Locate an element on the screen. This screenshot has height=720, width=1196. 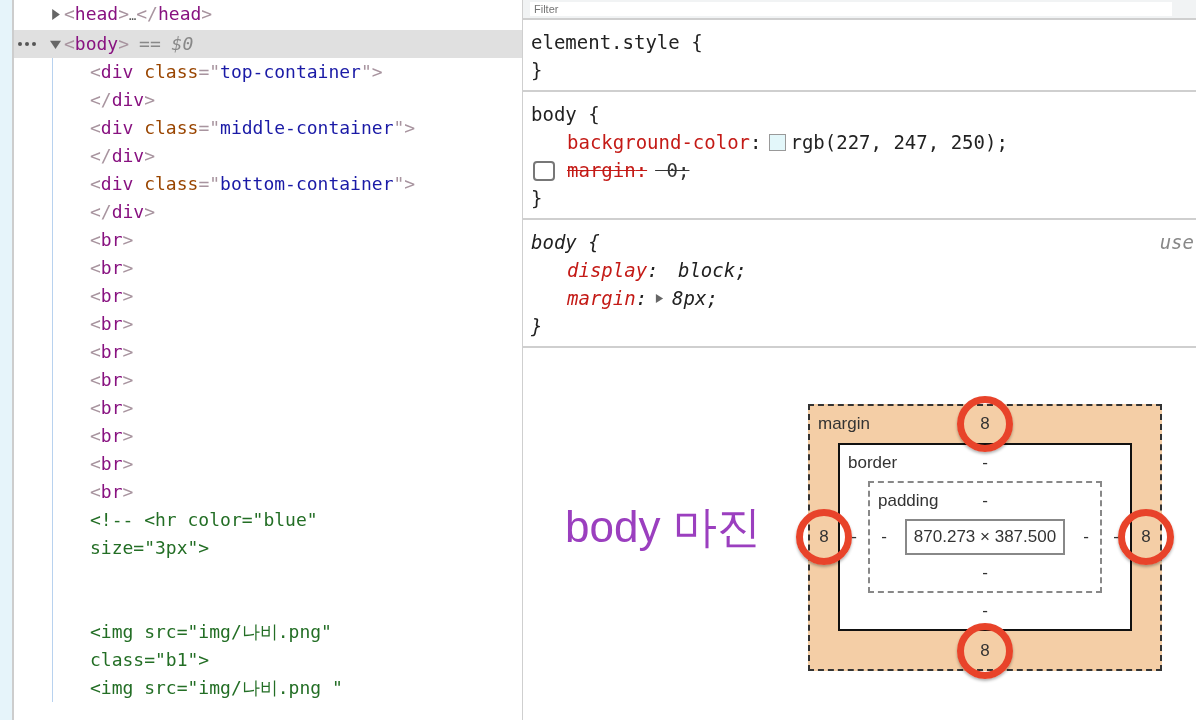
dom-node-row: <div class="middle-container"> is located at coordinates (287, 128).